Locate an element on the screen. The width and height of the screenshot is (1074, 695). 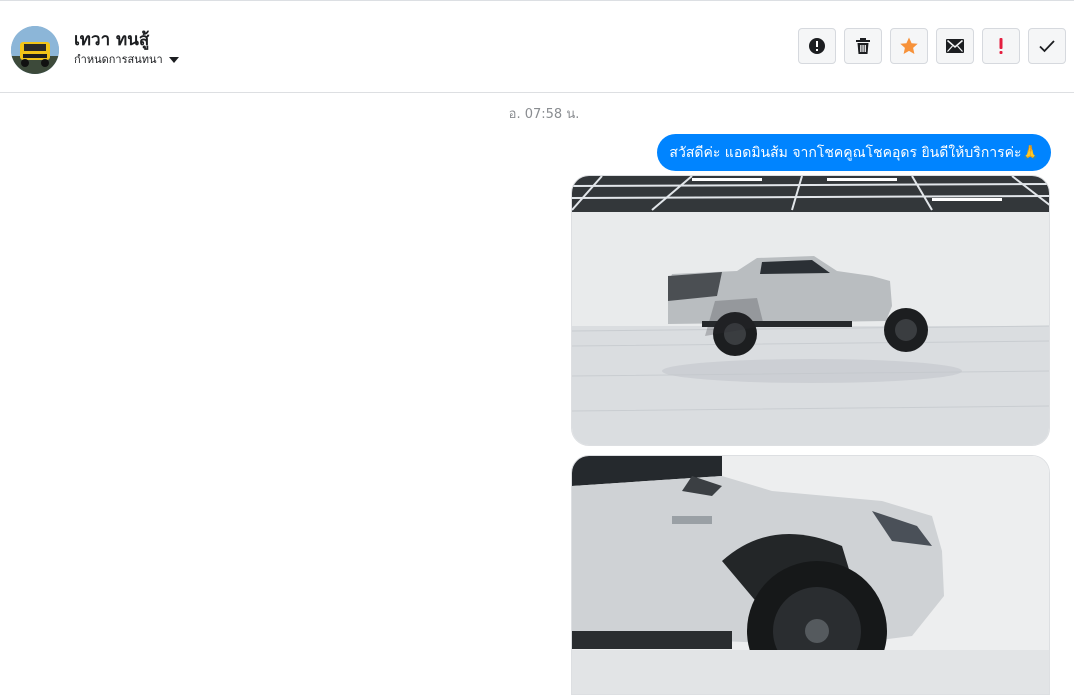
mark-done-button is located at coordinates (1047, 46).